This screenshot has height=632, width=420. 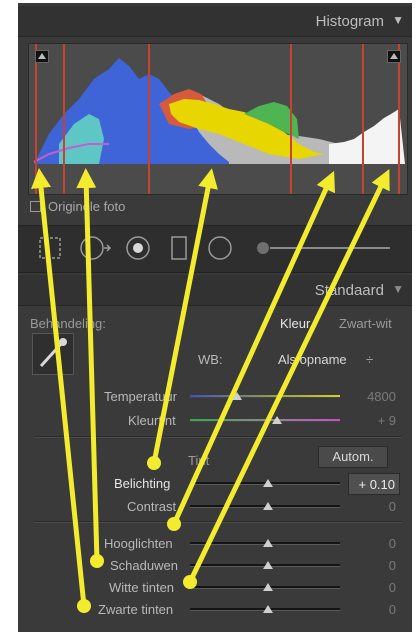 I want to click on eyedropper-icon, so click(x=53, y=353).